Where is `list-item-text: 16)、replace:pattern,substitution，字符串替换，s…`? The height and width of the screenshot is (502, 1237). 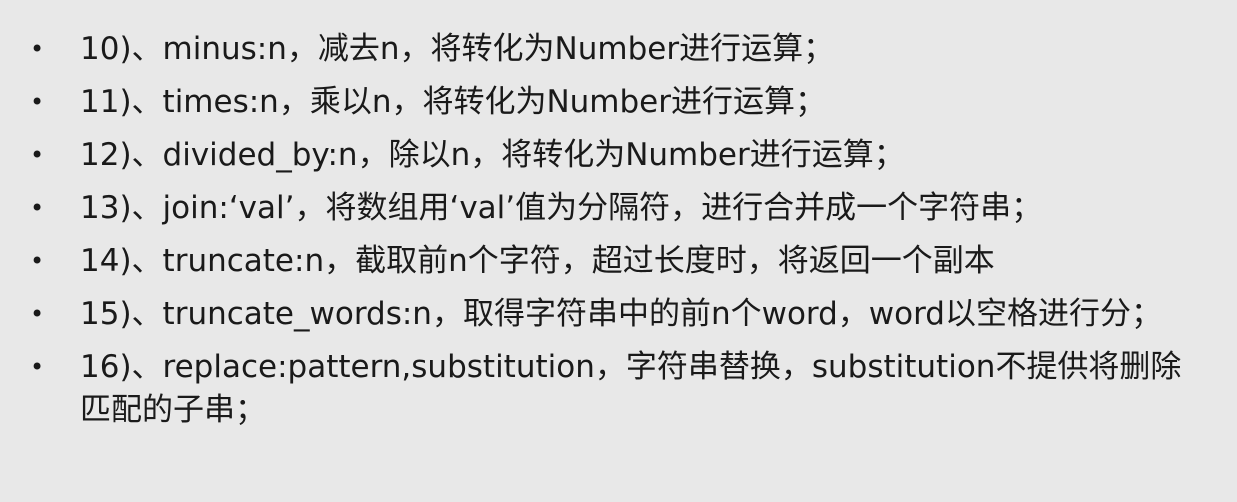
list-item-text: 16)、replace:pattern,substitution，字符串替换，s… is located at coordinates (631, 388).